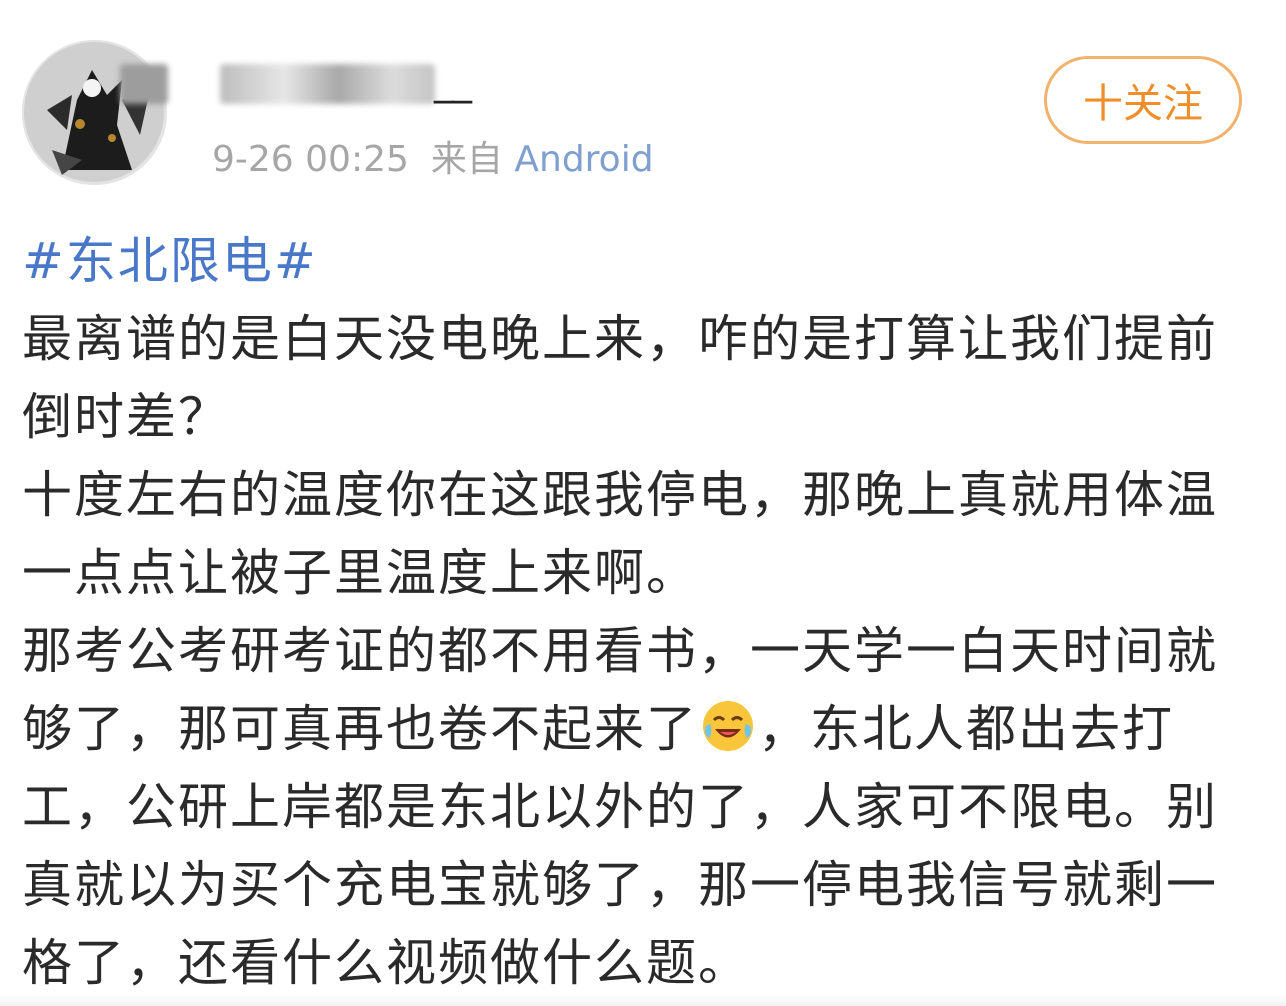 Image resolution: width=1286 pixels, height=1006 pixels. Describe the element at coordinates (728, 726) in the screenshot. I see `crying-laughing-emoji-icon` at that location.